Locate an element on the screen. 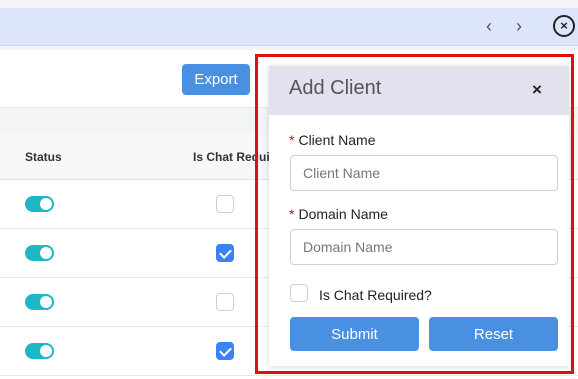 This screenshot has width=578, height=379. modal-header: Add Client × is located at coordinates (419, 90).